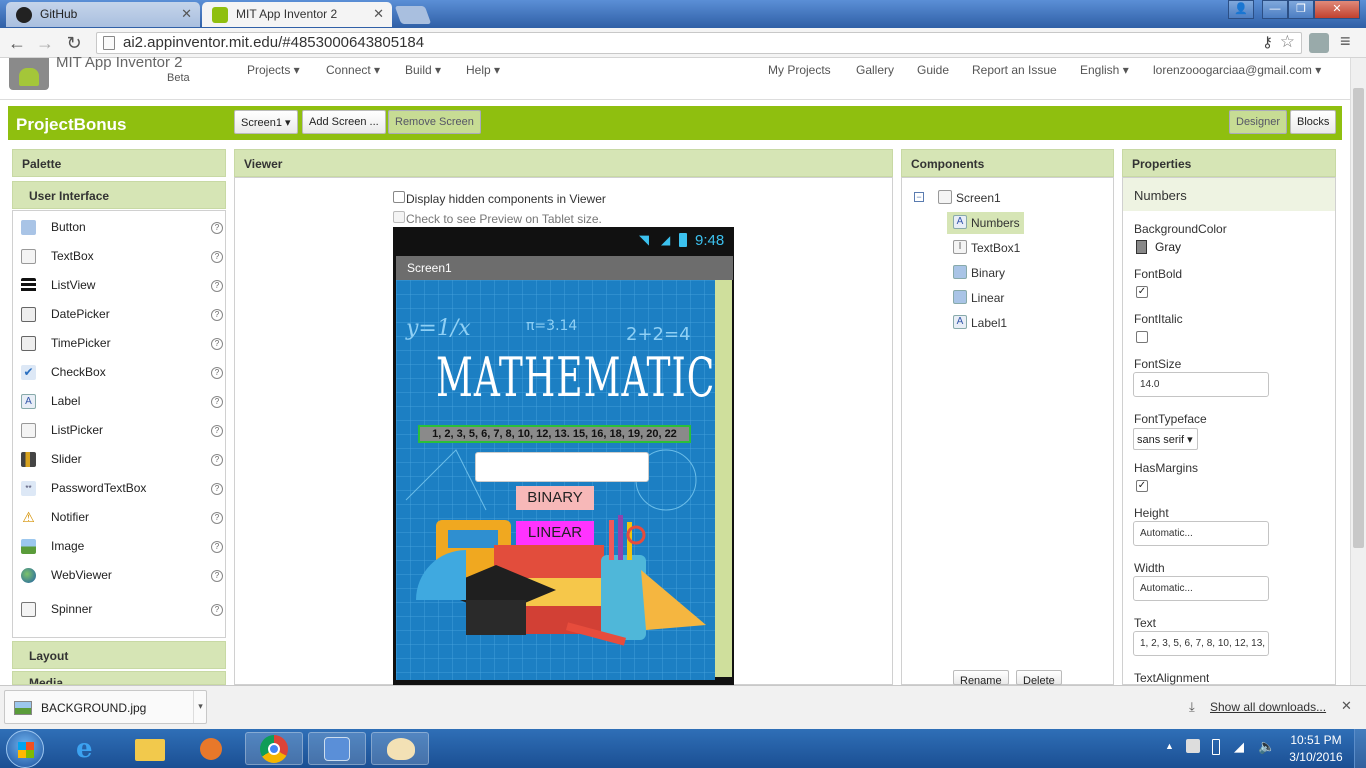 Image resolution: width=1366 pixels, height=768 pixels. I want to click on star-icon: ☆, so click(1287, 42).